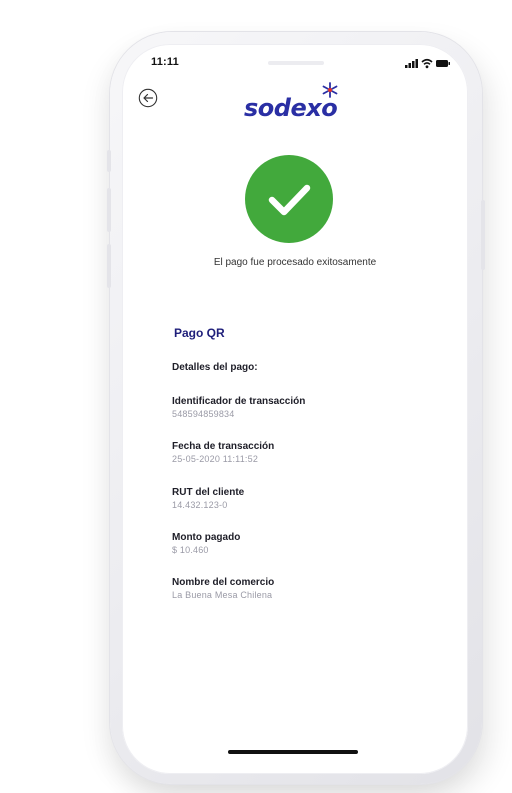 This screenshot has width=512, height=793. Describe the element at coordinates (215, 459) in the screenshot. I see `transaction-date-value: 25-05-2020 11:11:52` at that location.